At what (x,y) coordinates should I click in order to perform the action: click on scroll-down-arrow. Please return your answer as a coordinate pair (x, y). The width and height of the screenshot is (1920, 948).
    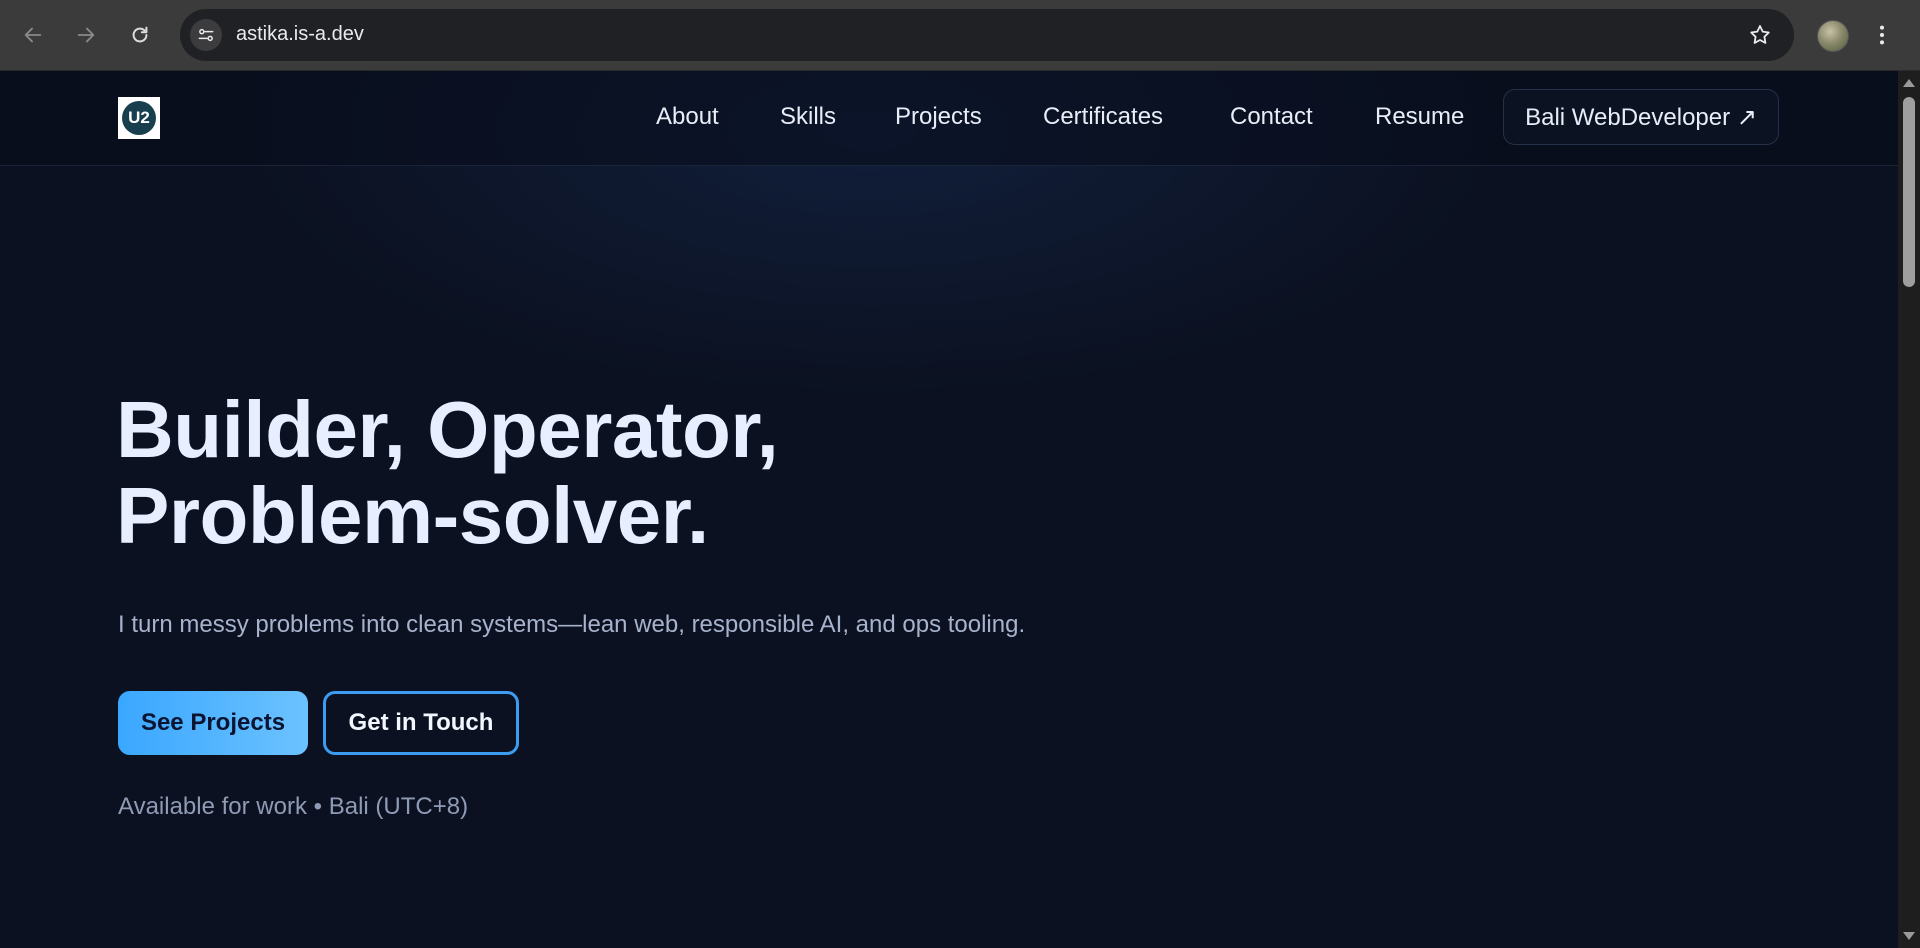
    Looking at the image, I should click on (1909, 936).